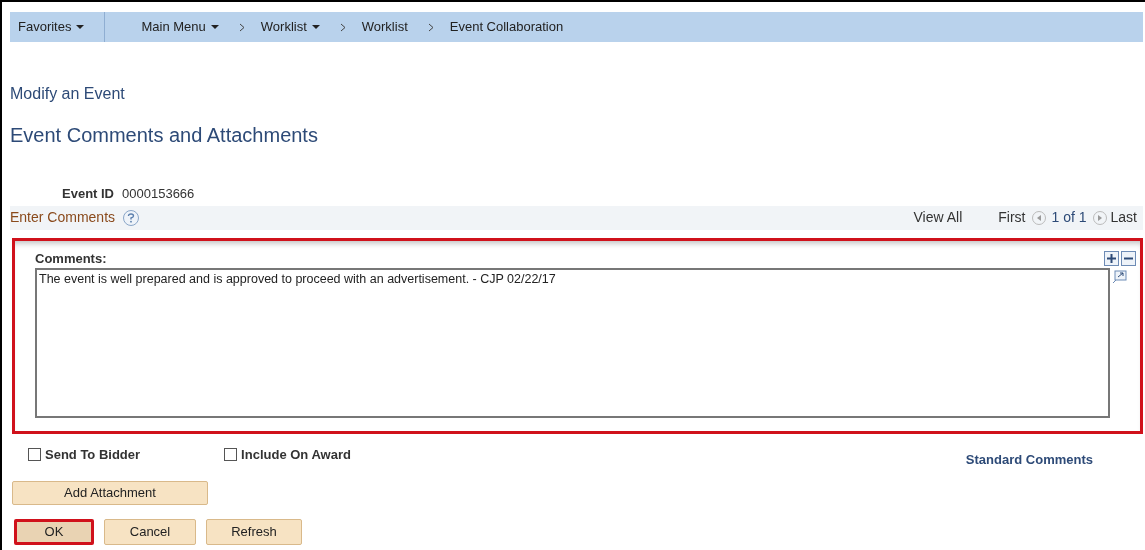 The height and width of the screenshot is (550, 1145). I want to click on add-attachment-button: Add Attachment, so click(110, 493).